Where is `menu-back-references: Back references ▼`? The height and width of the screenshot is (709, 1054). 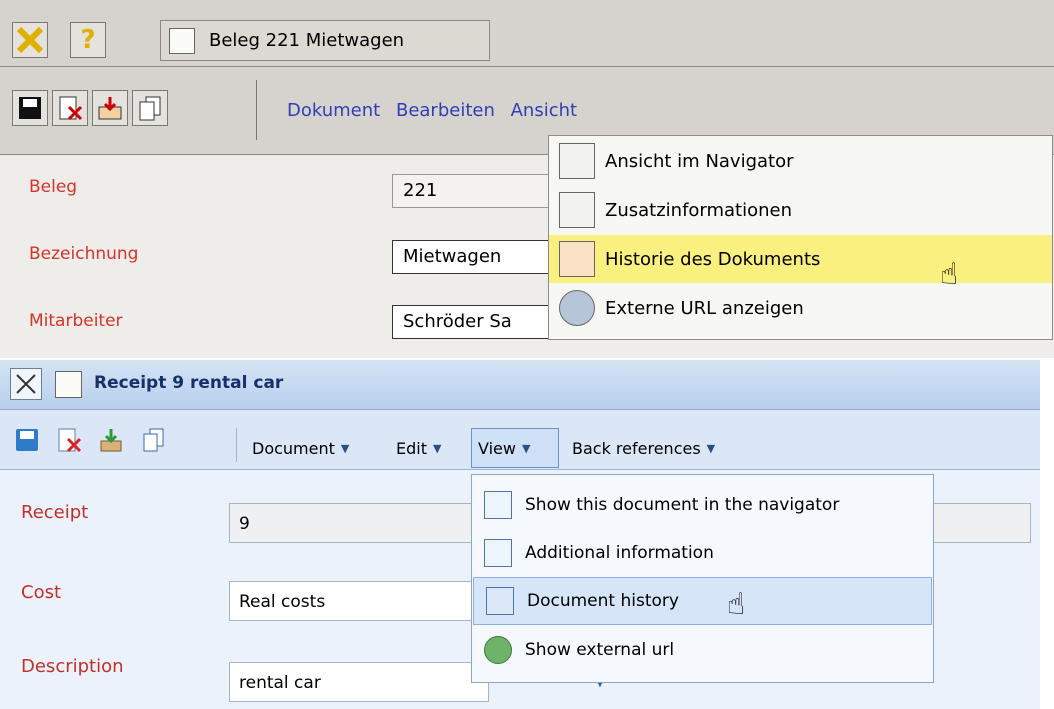
menu-back-references: Back references ▼ is located at coordinates (643, 448).